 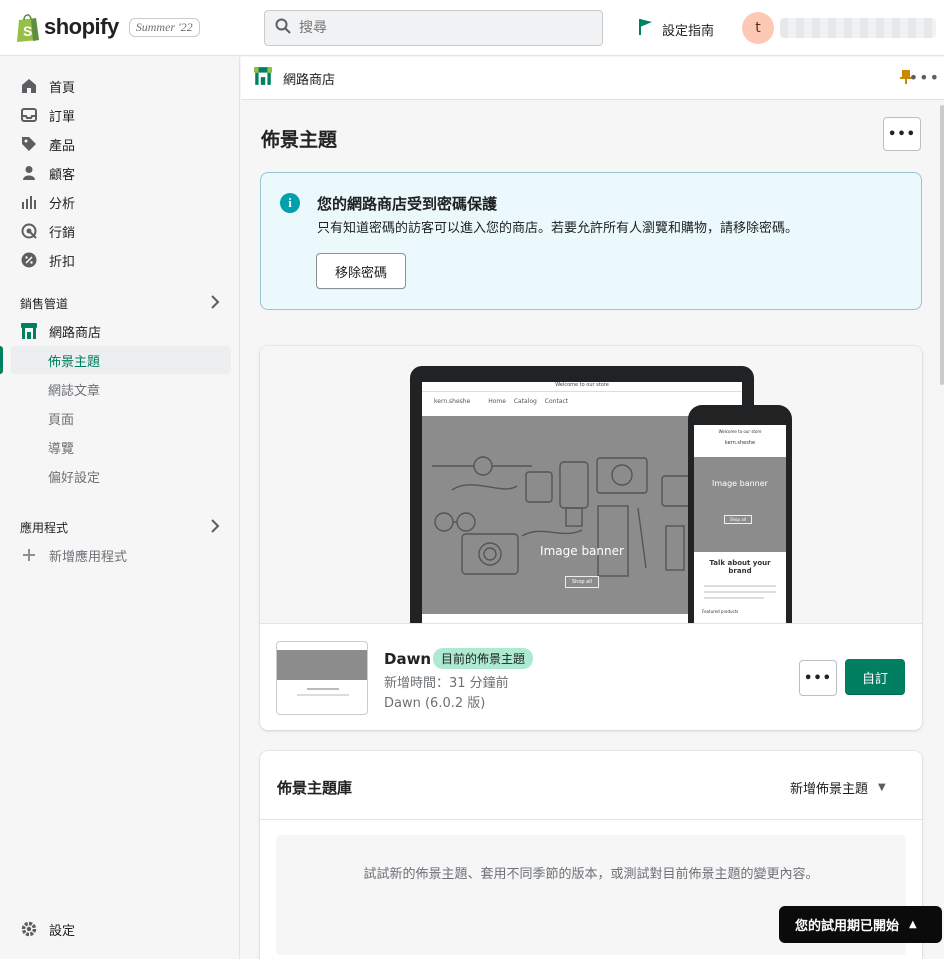 I want to click on trial-label: 您的試用期已開始, so click(x=847, y=926).